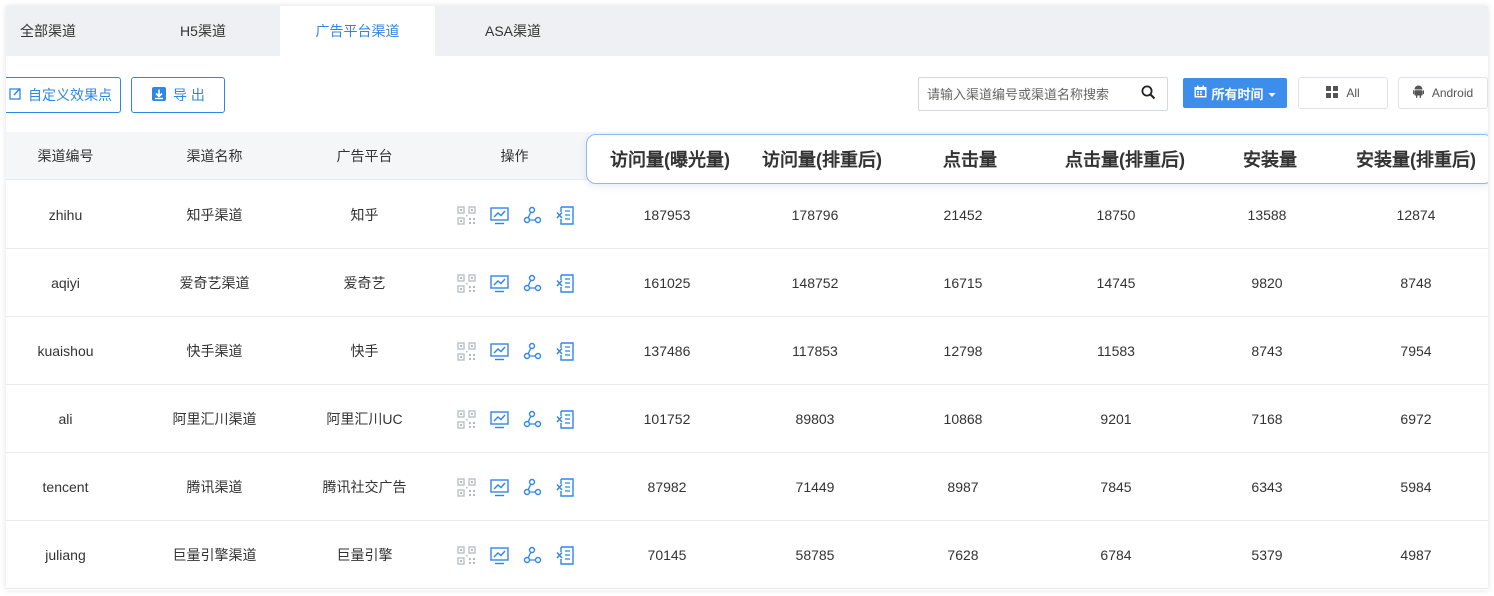 This screenshot has width=1494, height=596. I want to click on time-filter-label: 所有时间, so click(1237, 94).